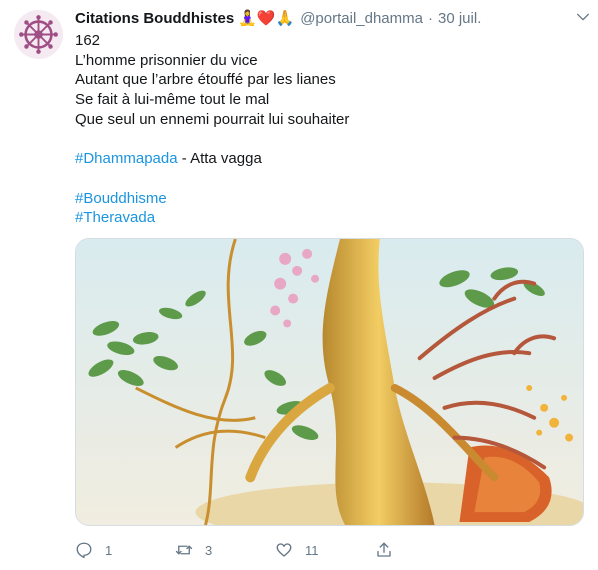 Image resolution: width=598 pixels, height=570 pixels. What do you see at coordinates (219, 159) in the screenshot?
I see `source-text: - Atta vagga` at bounding box center [219, 159].